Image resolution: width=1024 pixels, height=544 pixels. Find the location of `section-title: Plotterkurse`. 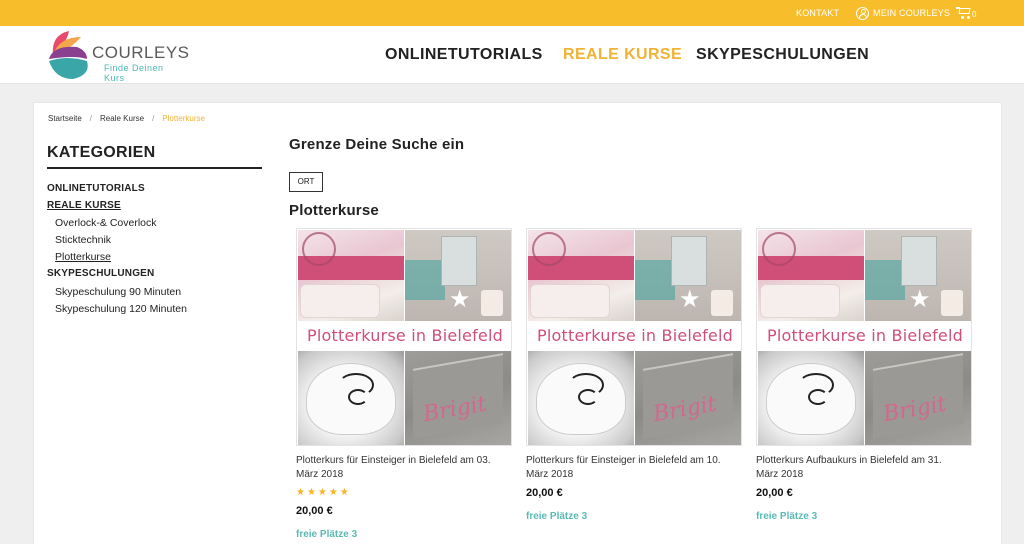

section-title: Plotterkurse is located at coordinates (334, 210).